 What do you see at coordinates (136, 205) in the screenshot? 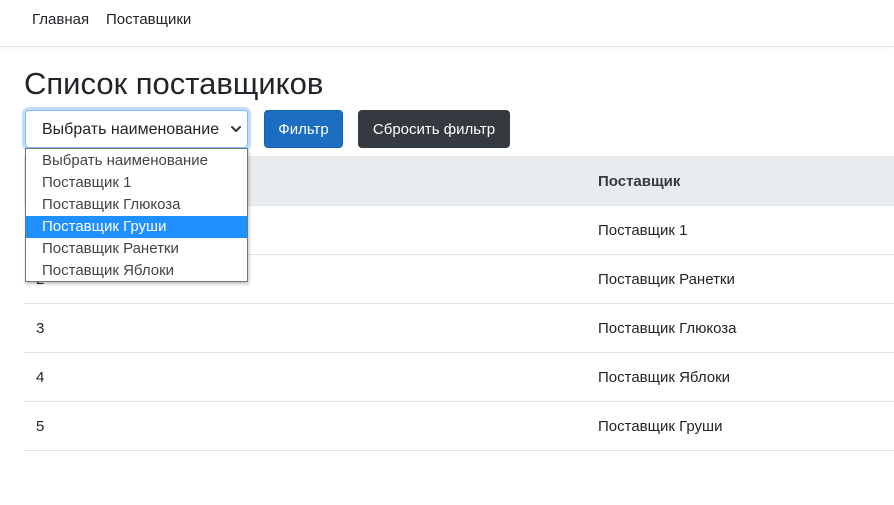
I see `select-option: Поставщик Глюкоза` at bounding box center [136, 205].